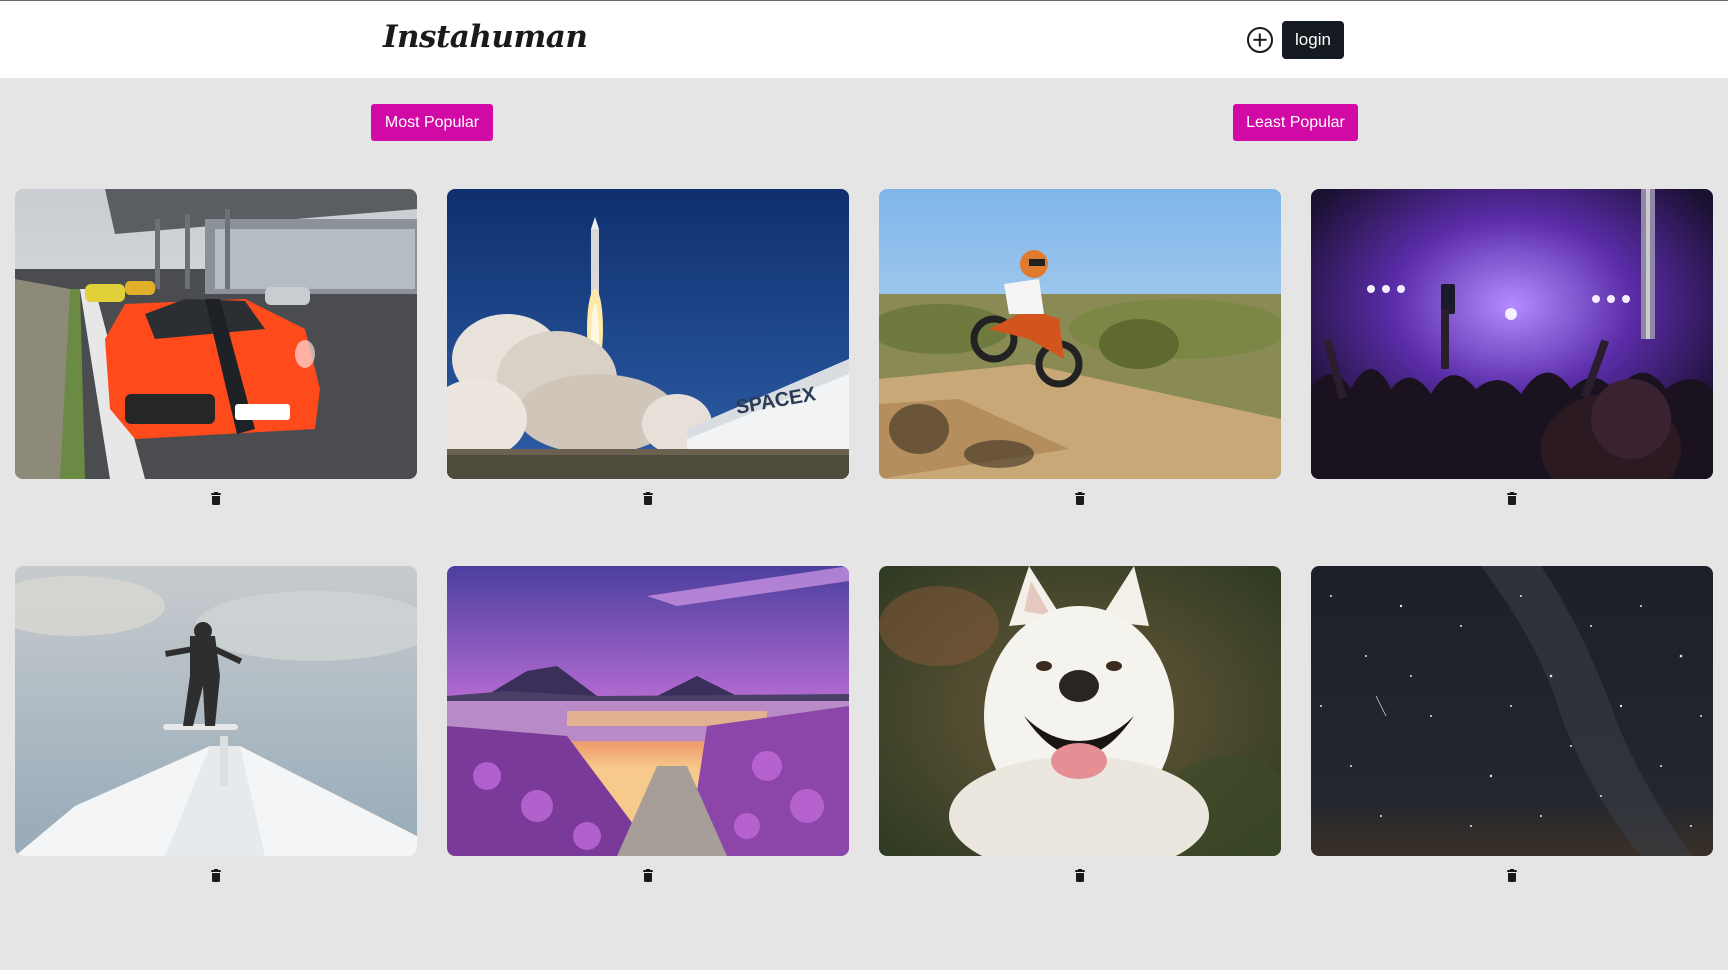 This screenshot has height=970, width=1728. What do you see at coordinates (1260, 40) in the screenshot?
I see `add-post-icon` at bounding box center [1260, 40].